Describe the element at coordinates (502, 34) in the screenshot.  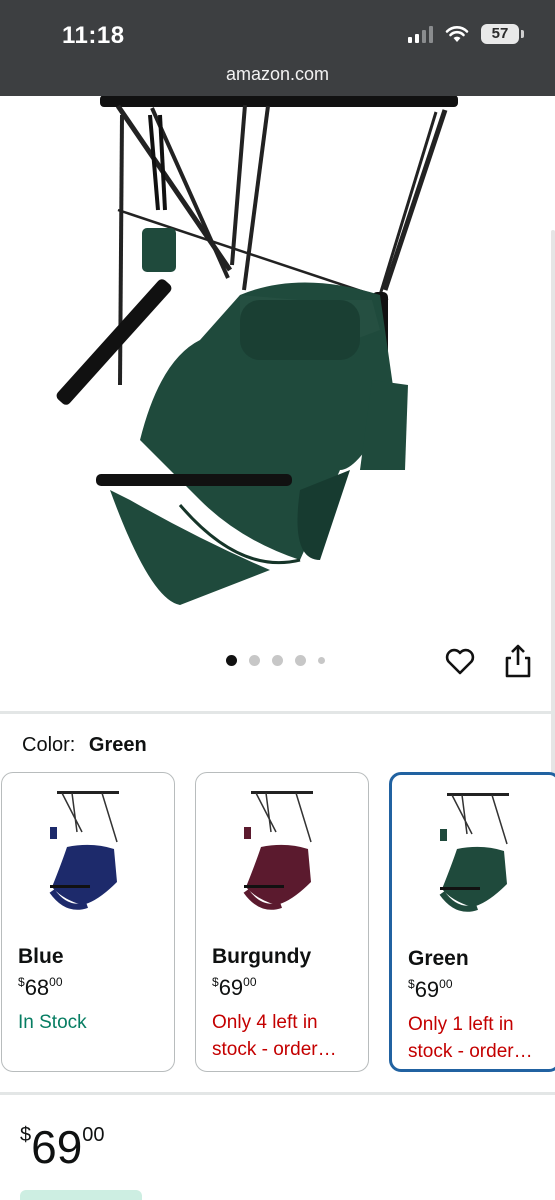
I see `battery-icon: 57` at that location.